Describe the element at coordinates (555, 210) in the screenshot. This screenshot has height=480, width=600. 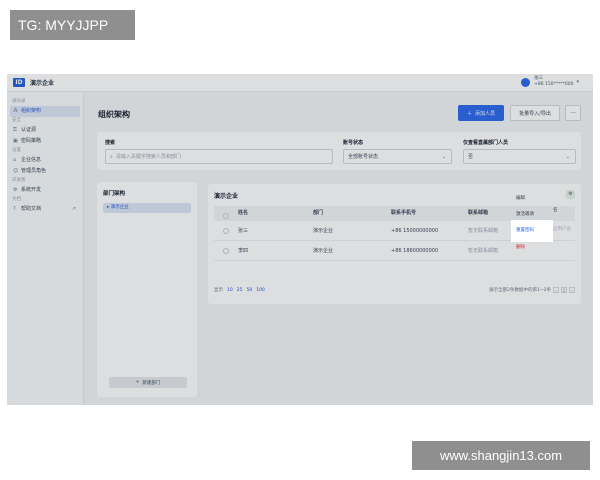
I see `column-header-fragment: 名` at that location.